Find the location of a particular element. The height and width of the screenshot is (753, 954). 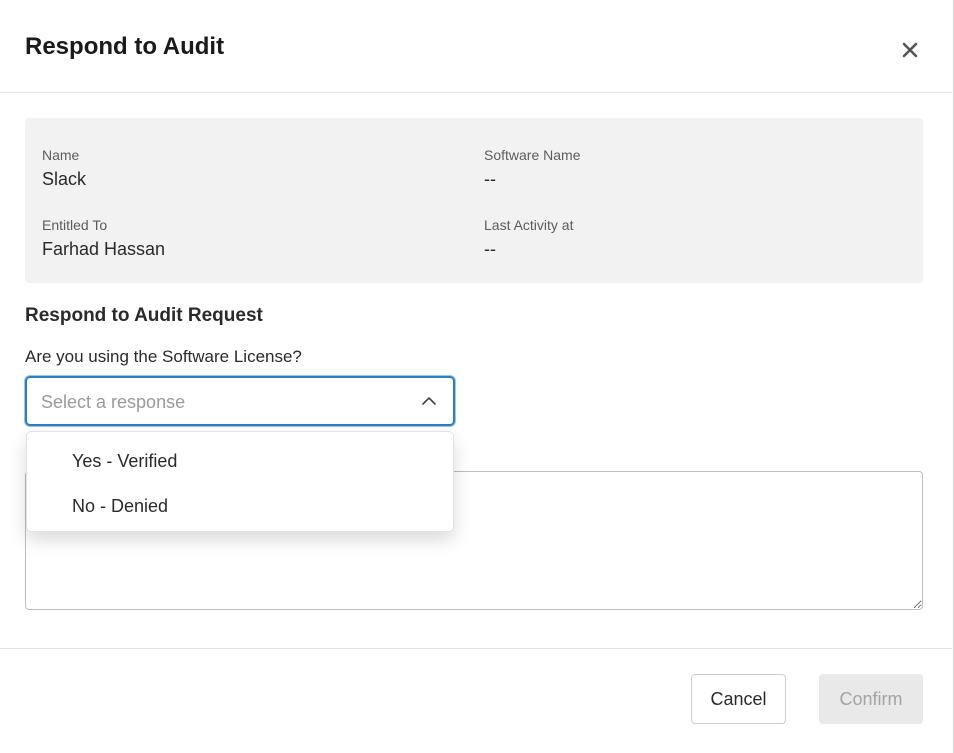

confirm-button: Confirm is located at coordinates (871, 699).